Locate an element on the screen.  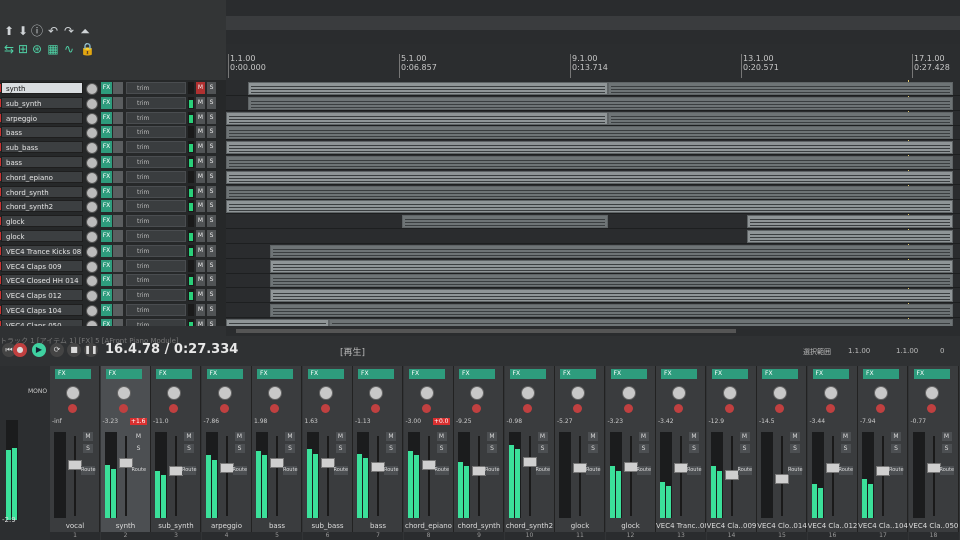
item-grouping-icon: ▦ is located at coordinates (53, 49).